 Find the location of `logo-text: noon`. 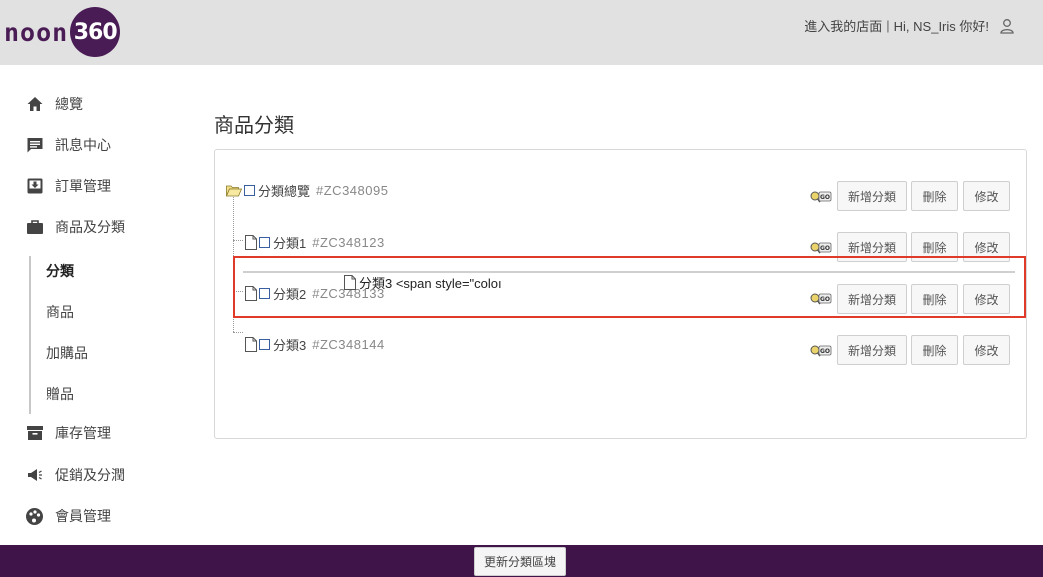

logo-text: noon is located at coordinates (36, 32).